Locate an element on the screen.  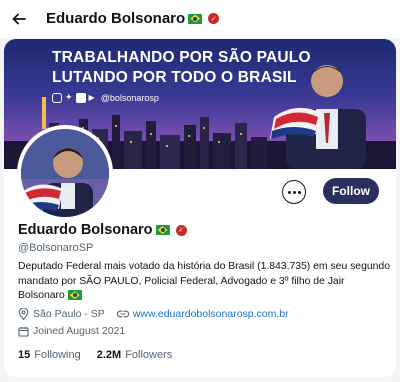
arrow-left-icon is located at coordinates (19, 19).